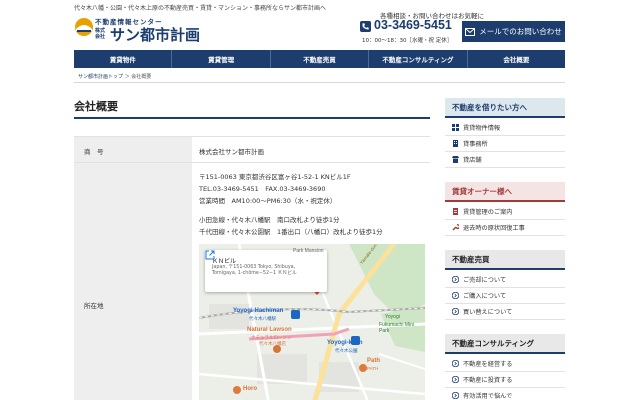  I want to click on phone-icon, so click(365, 26).